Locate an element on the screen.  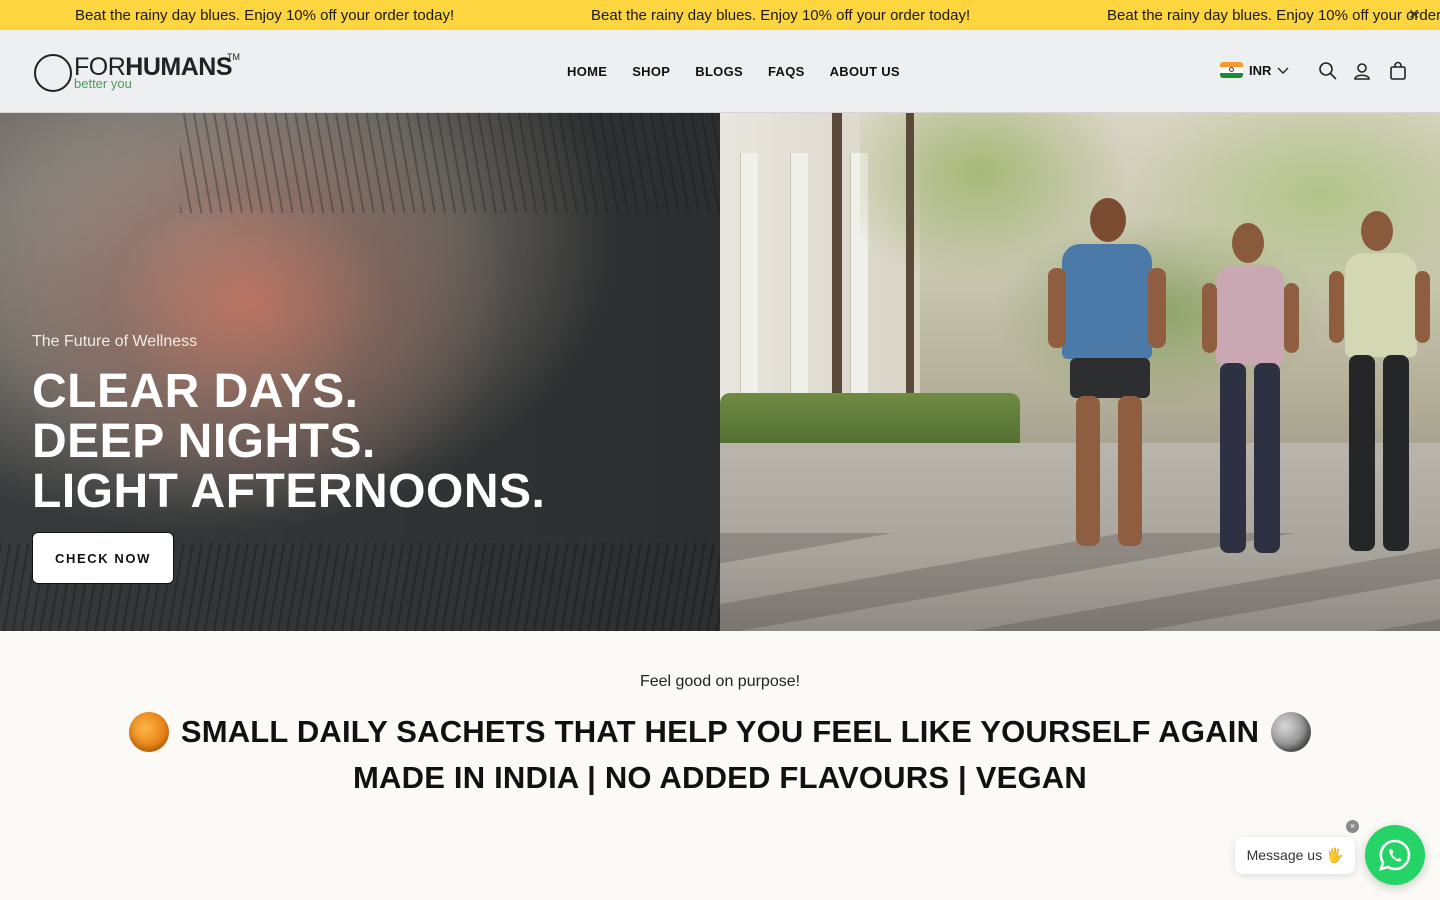
chevron-down-icon is located at coordinates (1283, 70).